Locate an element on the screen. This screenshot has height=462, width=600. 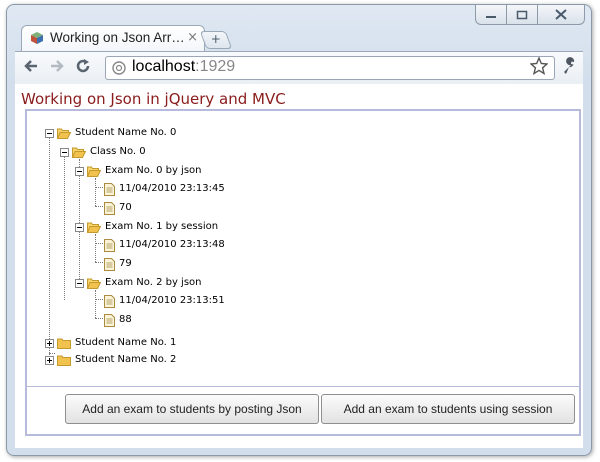
star-icon is located at coordinates (539, 65).